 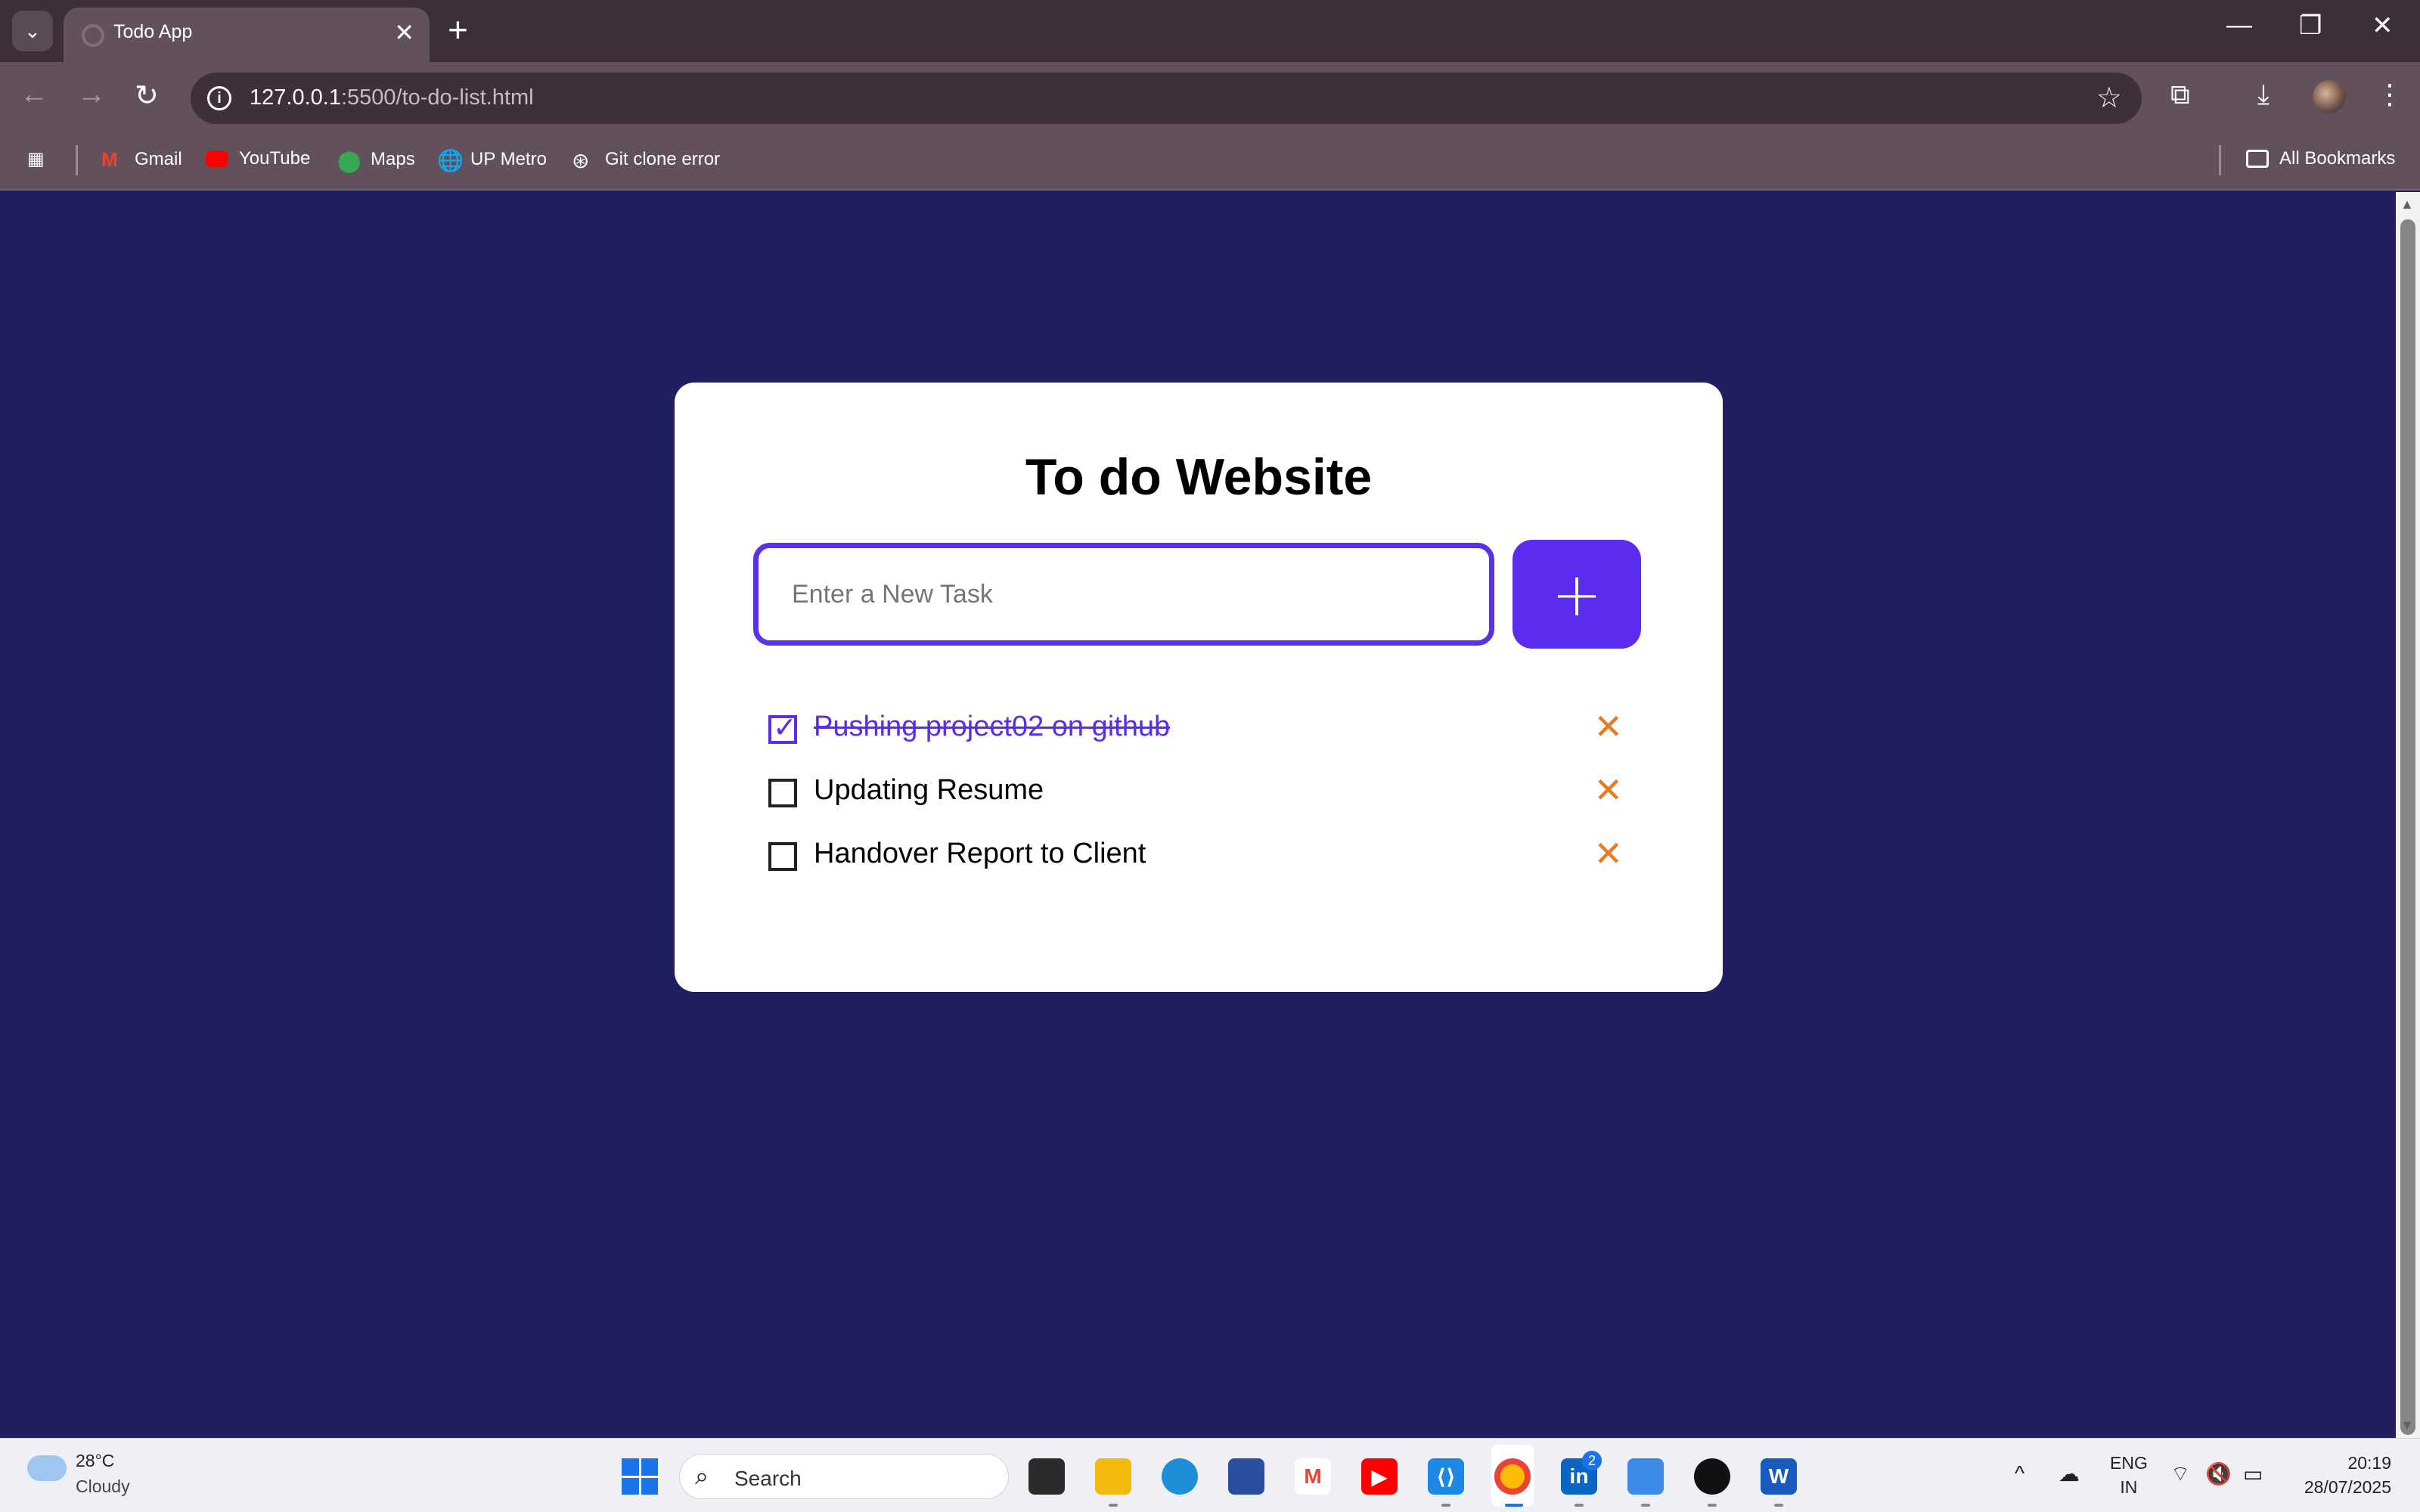 What do you see at coordinates (663, 159) in the screenshot?
I see `bookmark-label: Git clone error` at bounding box center [663, 159].